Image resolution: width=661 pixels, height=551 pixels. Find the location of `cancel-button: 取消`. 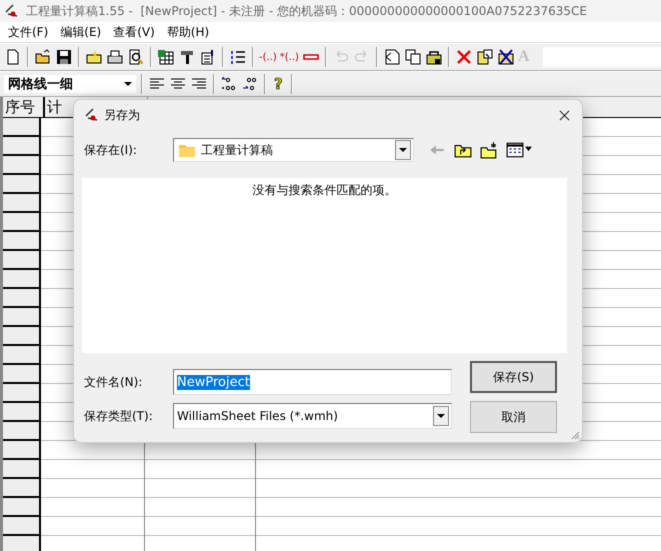

cancel-button: 取消 is located at coordinates (513, 417).